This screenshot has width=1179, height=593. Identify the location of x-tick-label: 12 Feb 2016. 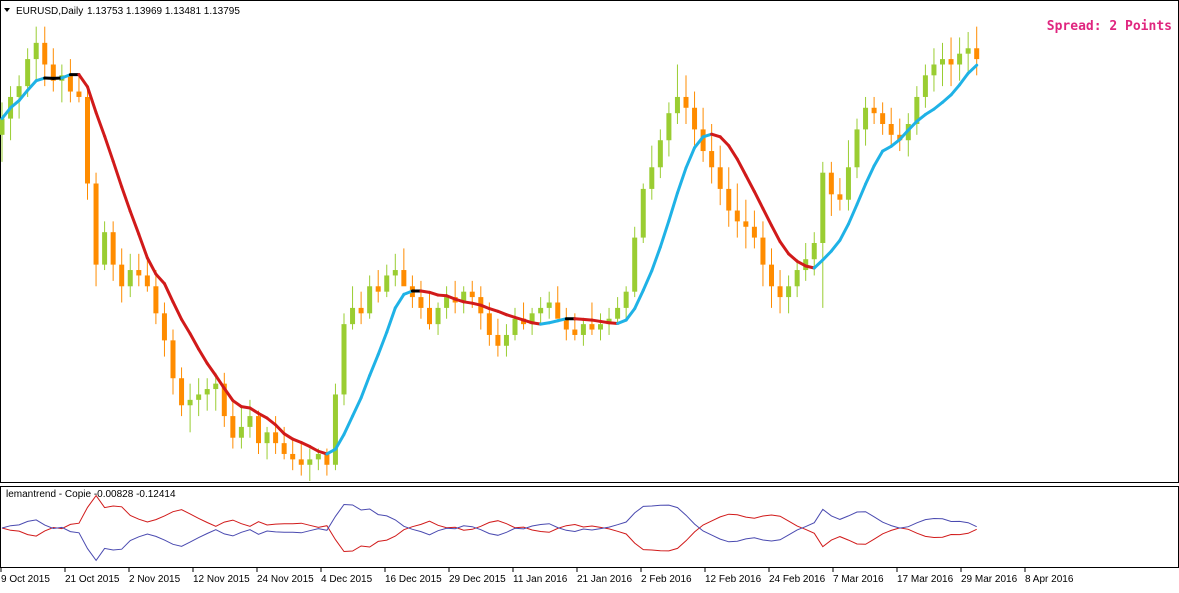
(733, 579).